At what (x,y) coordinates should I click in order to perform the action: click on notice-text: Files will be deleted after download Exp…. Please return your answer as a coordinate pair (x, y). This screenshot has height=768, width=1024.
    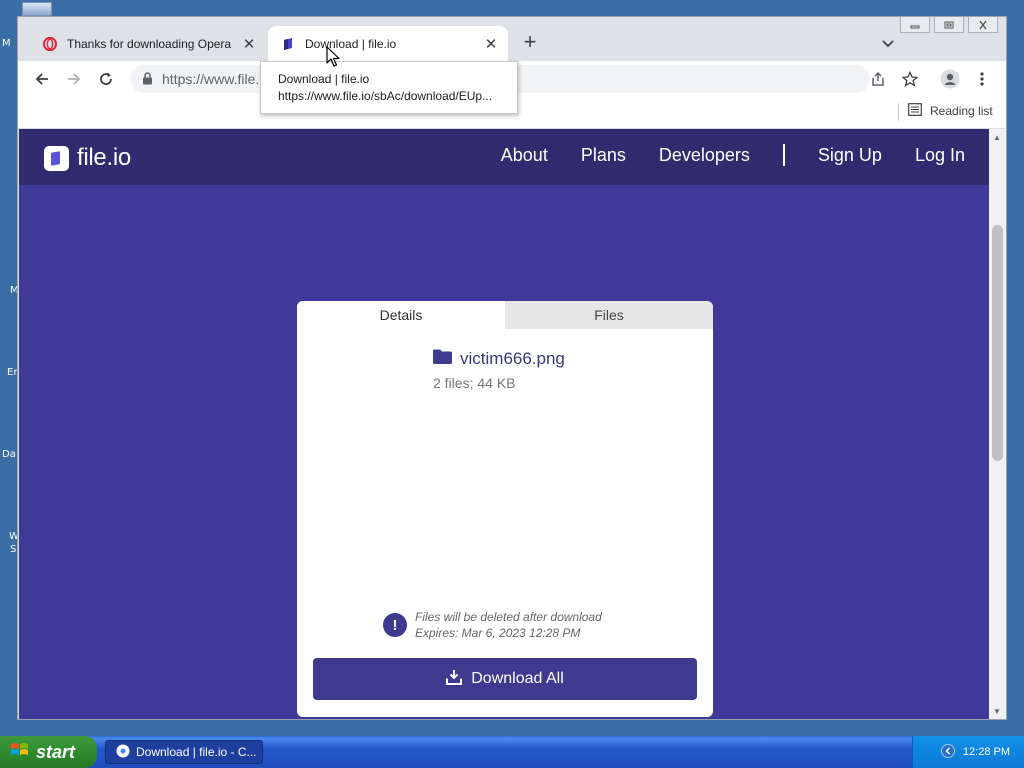
    Looking at the image, I should click on (508, 625).